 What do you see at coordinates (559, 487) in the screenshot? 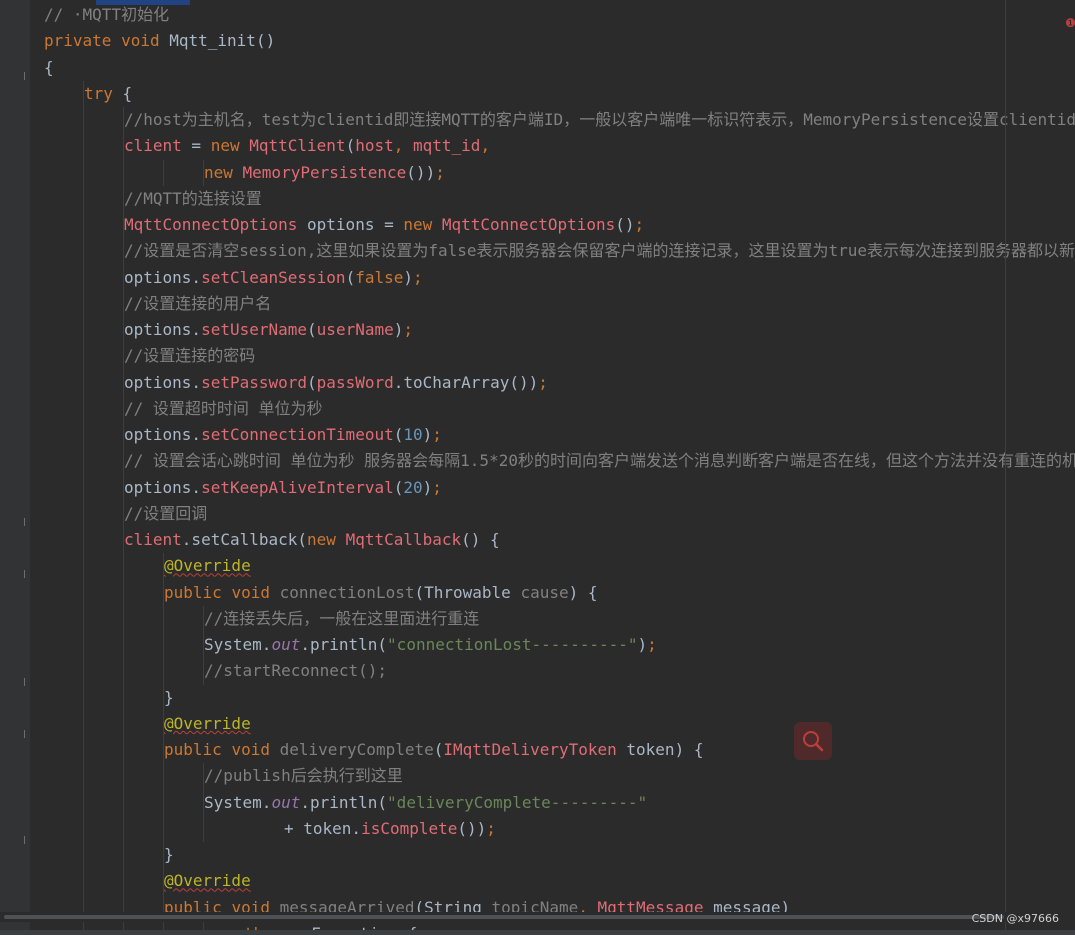
I see `code-line: options.setKeepAliveInterval(20);` at bounding box center [559, 487].